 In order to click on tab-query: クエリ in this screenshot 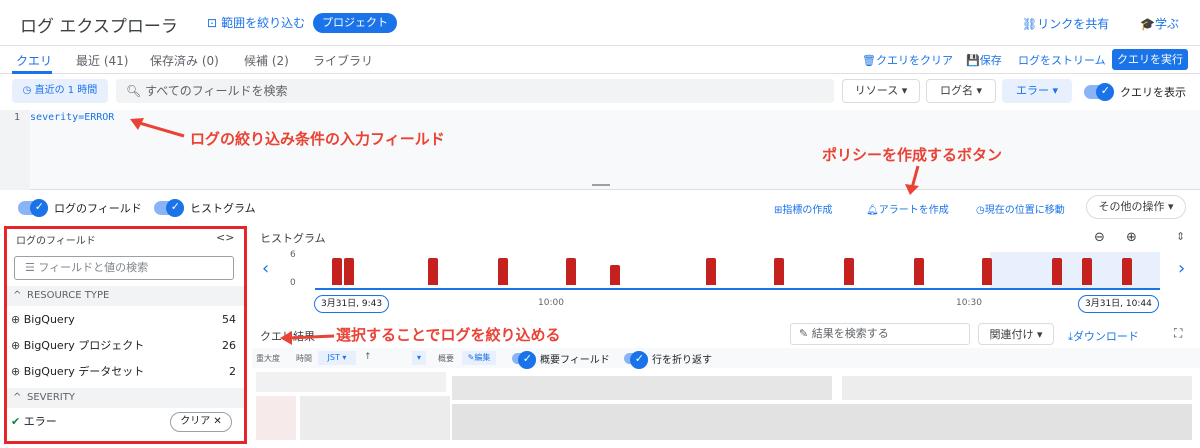, I will do `click(34, 60)`.